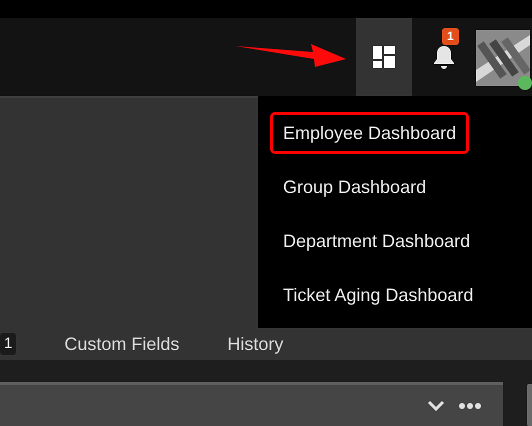 The width and height of the screenshot is (532, 426). What do you see at coordinates (370, 133) in the screenshot?
I see `menu-item: Employee Dashboard` at bounding box center [370, 133].